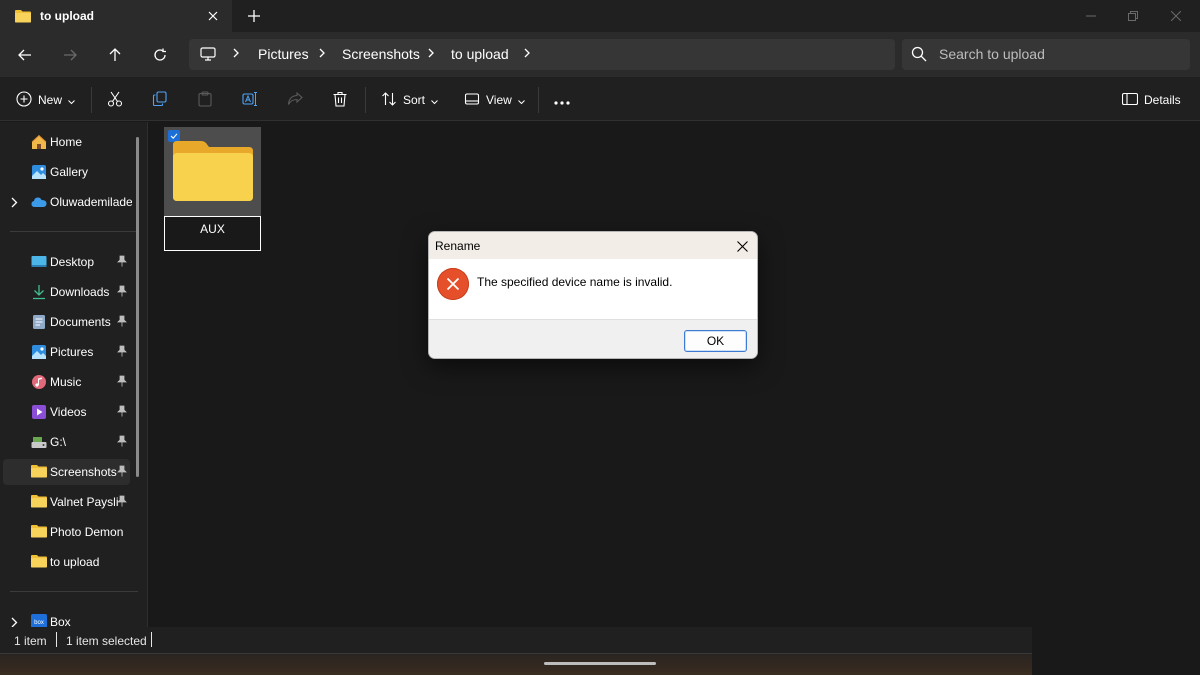 This screenshot has width=1200, height=675. Describe the element at coordinates (116, 16) in the screenshot. I see `tab-to-upload: to upload` at that location.